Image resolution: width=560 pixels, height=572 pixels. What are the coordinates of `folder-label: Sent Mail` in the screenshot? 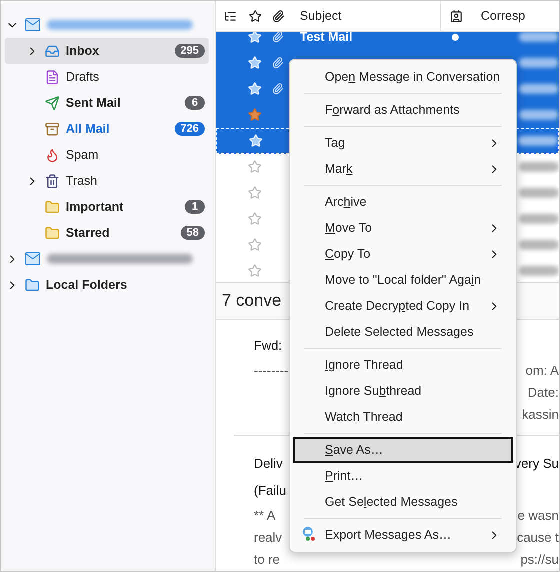 It's located at (94, 103).